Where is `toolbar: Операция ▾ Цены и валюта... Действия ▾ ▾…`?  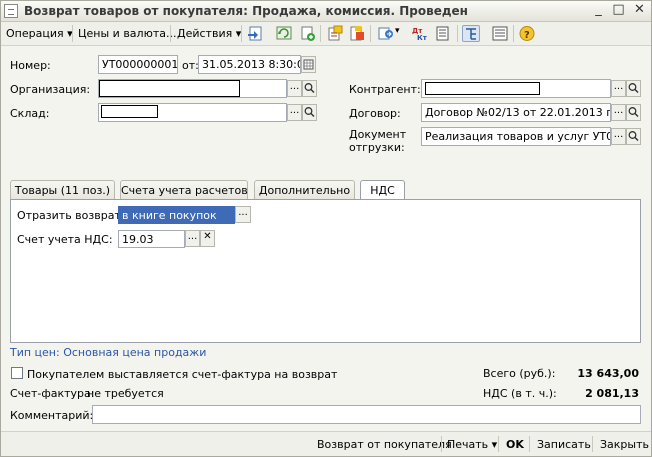 toolbar: Операция ▾ Цены и валюта... Действия ▾ ▾… is located at coordinates (326, 34).